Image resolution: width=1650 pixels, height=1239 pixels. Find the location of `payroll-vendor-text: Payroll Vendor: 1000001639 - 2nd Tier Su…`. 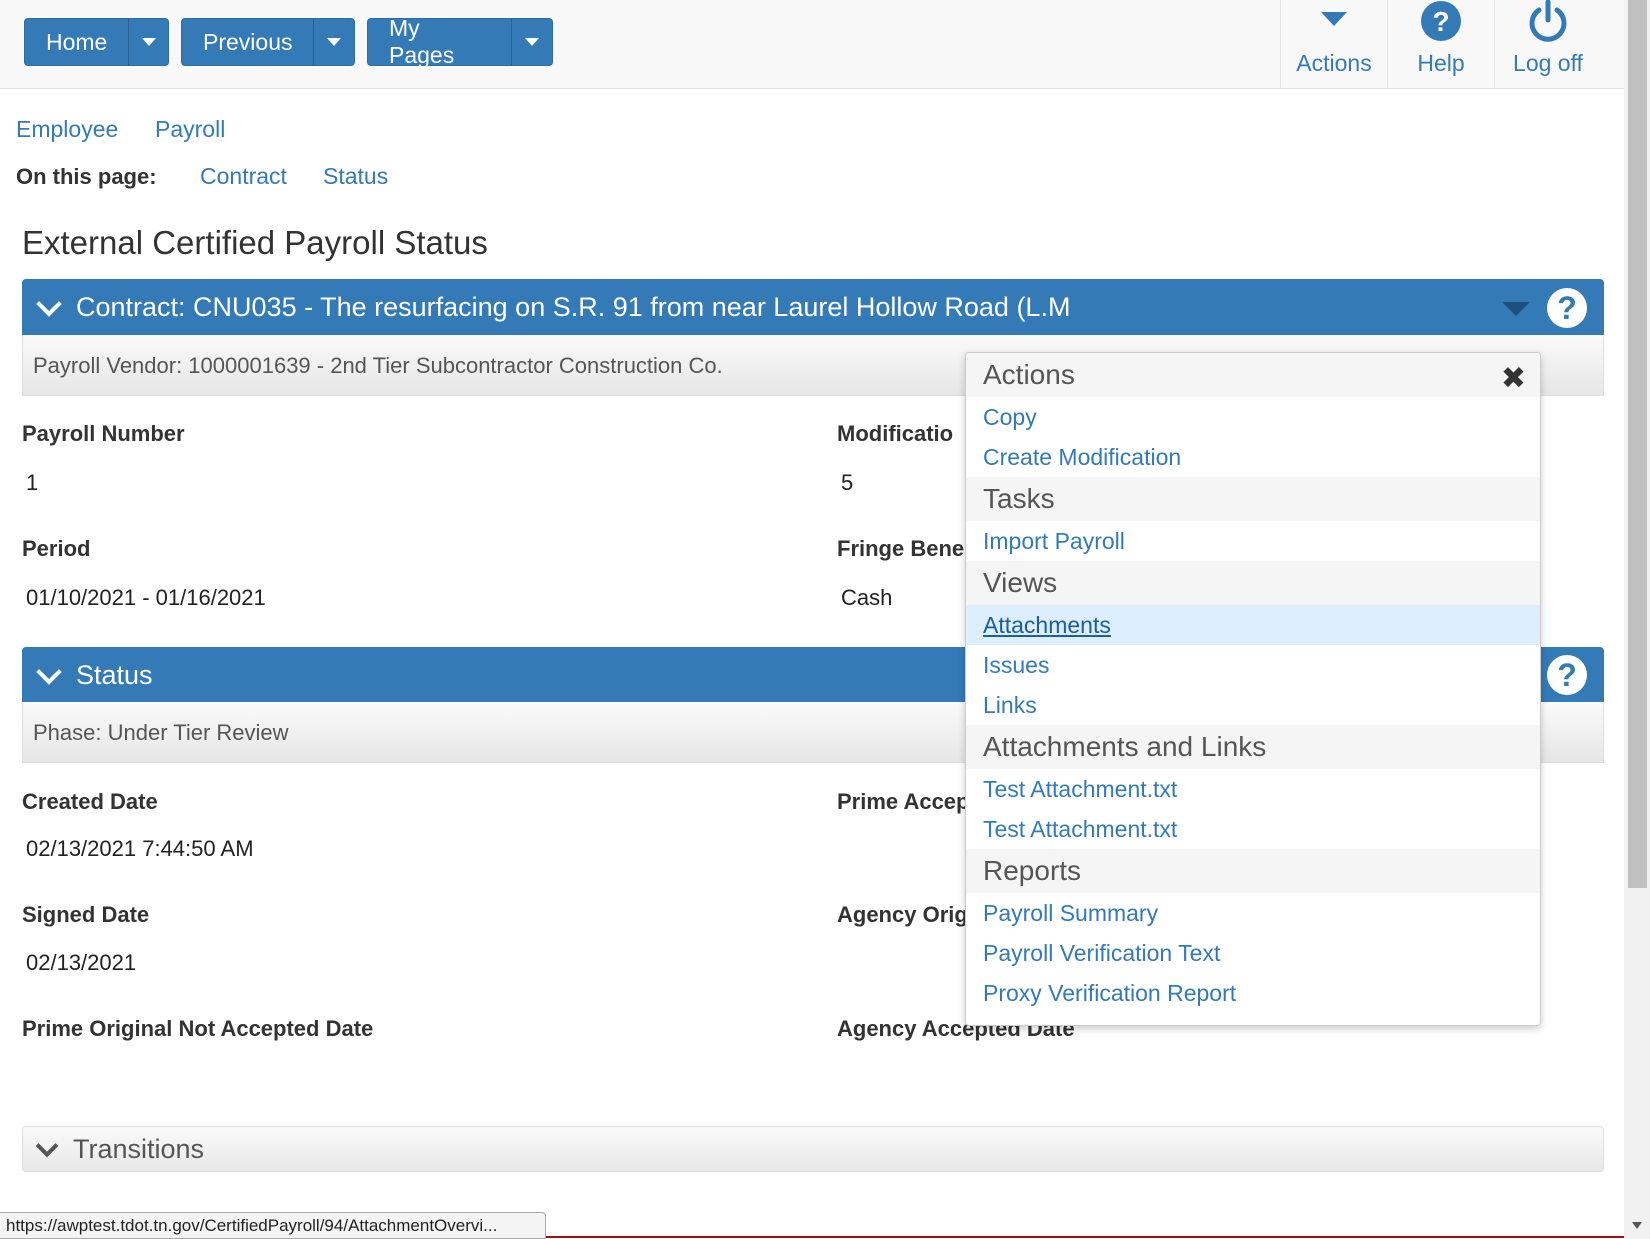

payroll-vendor-text: Payroll Vendor: 1000001639 - 2nd Tier Su… is located at coordinates (378, 365).